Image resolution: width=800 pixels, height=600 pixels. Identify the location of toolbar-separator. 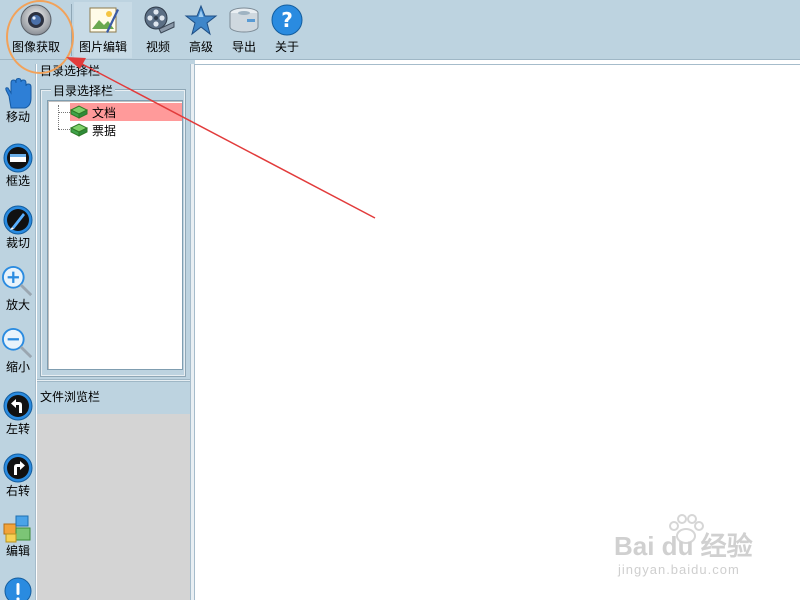
(71, 30).